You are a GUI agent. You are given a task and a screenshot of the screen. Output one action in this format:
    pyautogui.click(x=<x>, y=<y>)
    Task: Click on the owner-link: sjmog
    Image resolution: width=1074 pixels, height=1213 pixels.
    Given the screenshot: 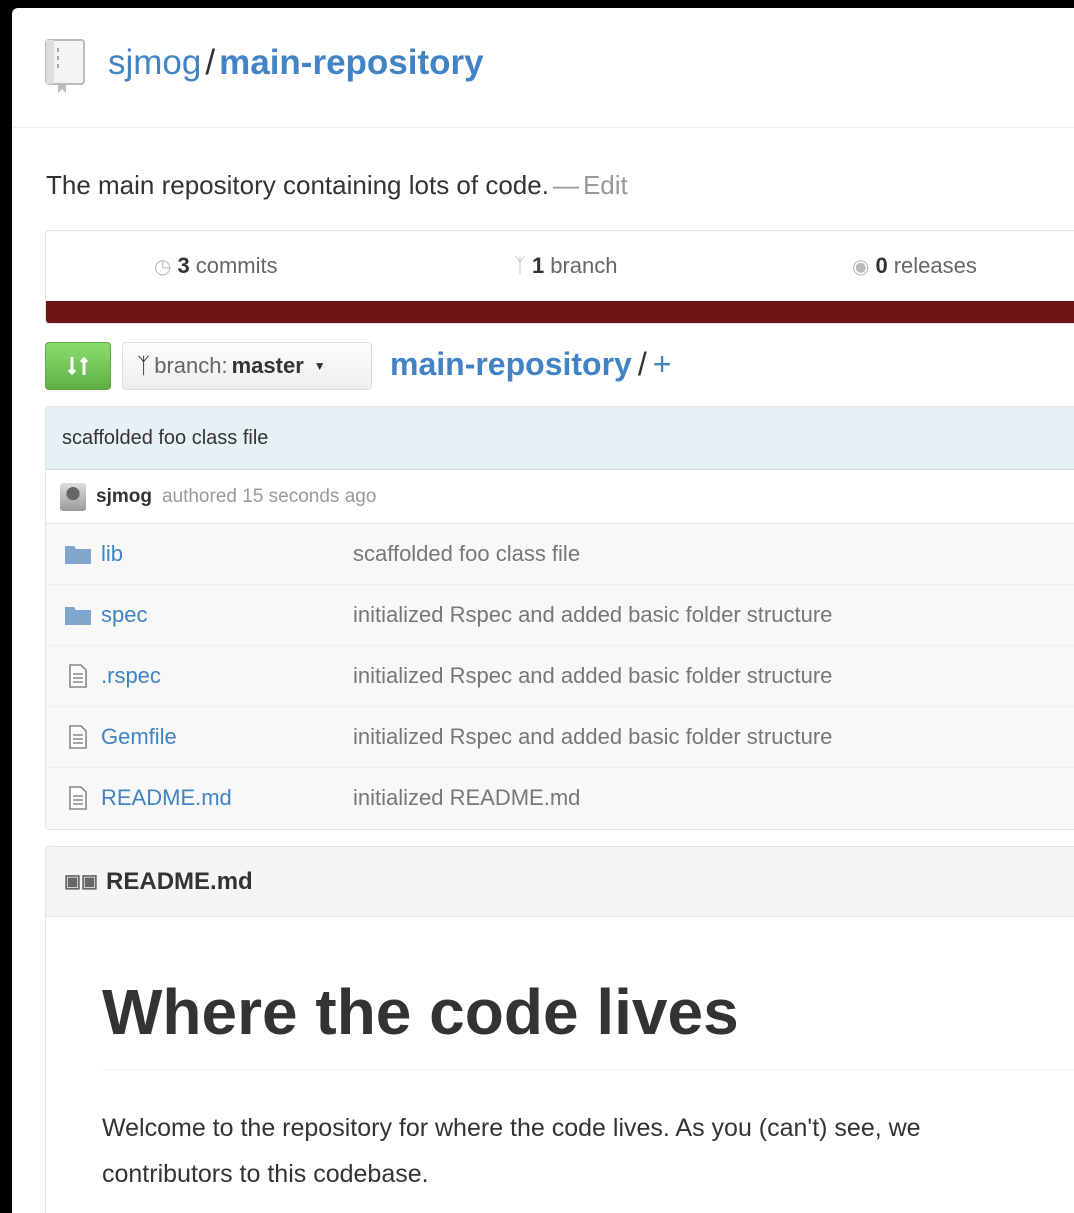 What is the action you would take?
    pyautogui.click(x=154, y=62)
    